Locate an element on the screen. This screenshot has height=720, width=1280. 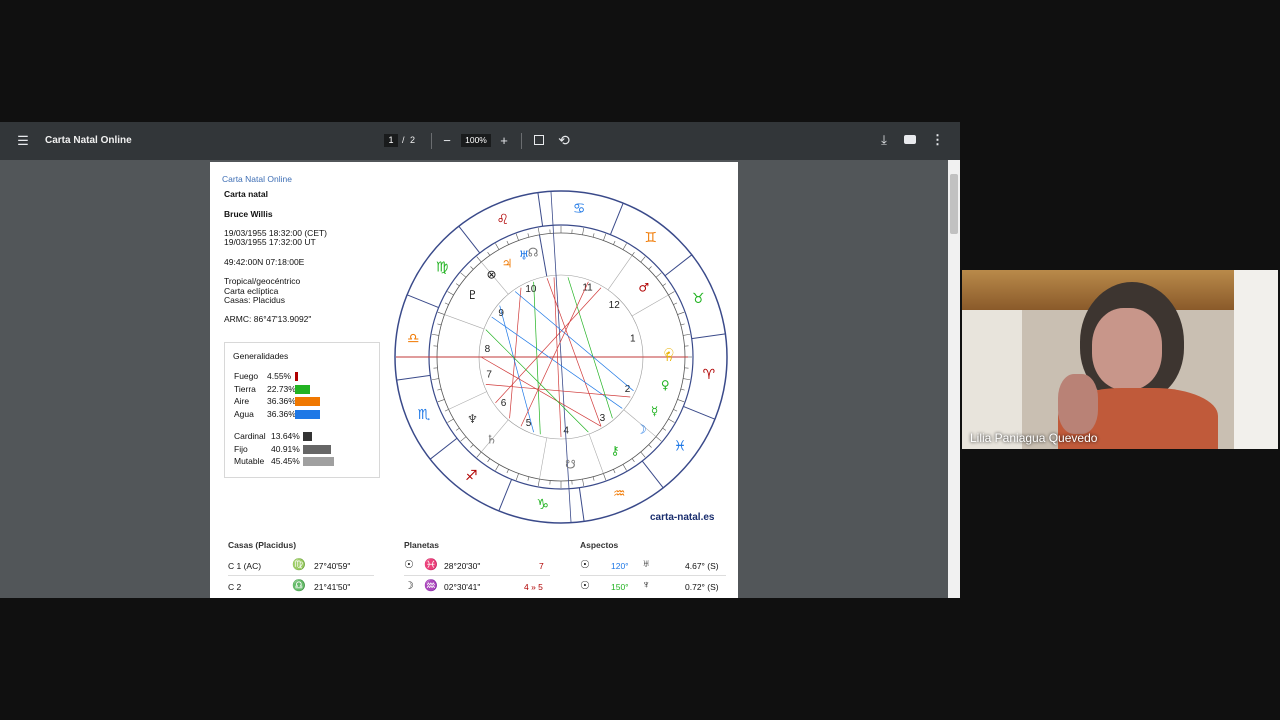
webcam-tile: Lilia Paniagua Quevedo is located at coordinates (1120, 359).